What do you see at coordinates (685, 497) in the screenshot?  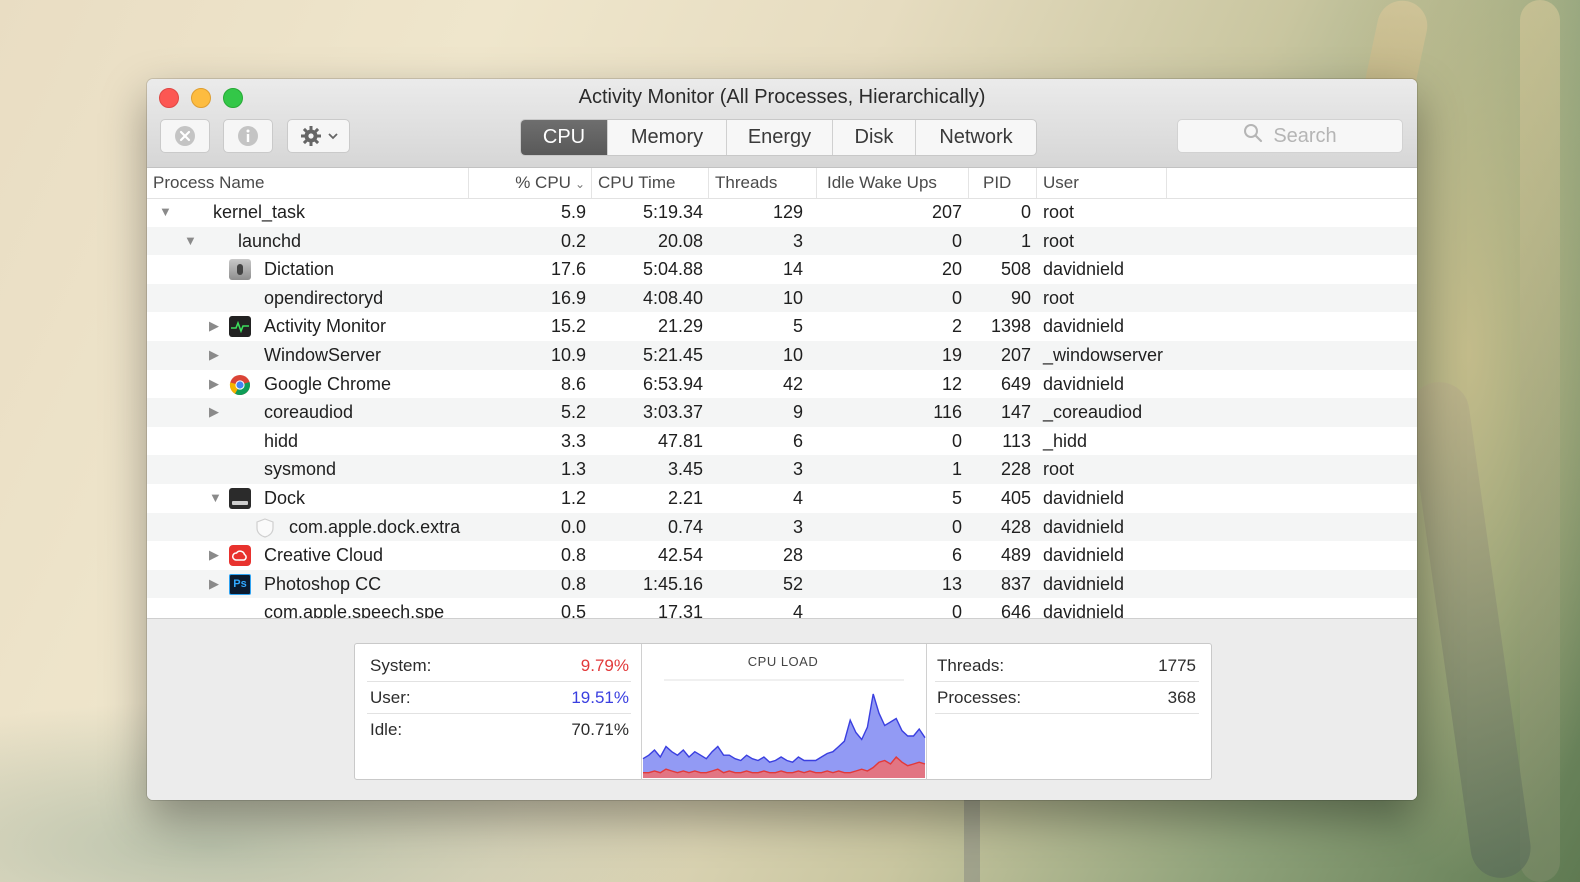 I see `cpu-time: 2.21` at bounding box center [685, 497].